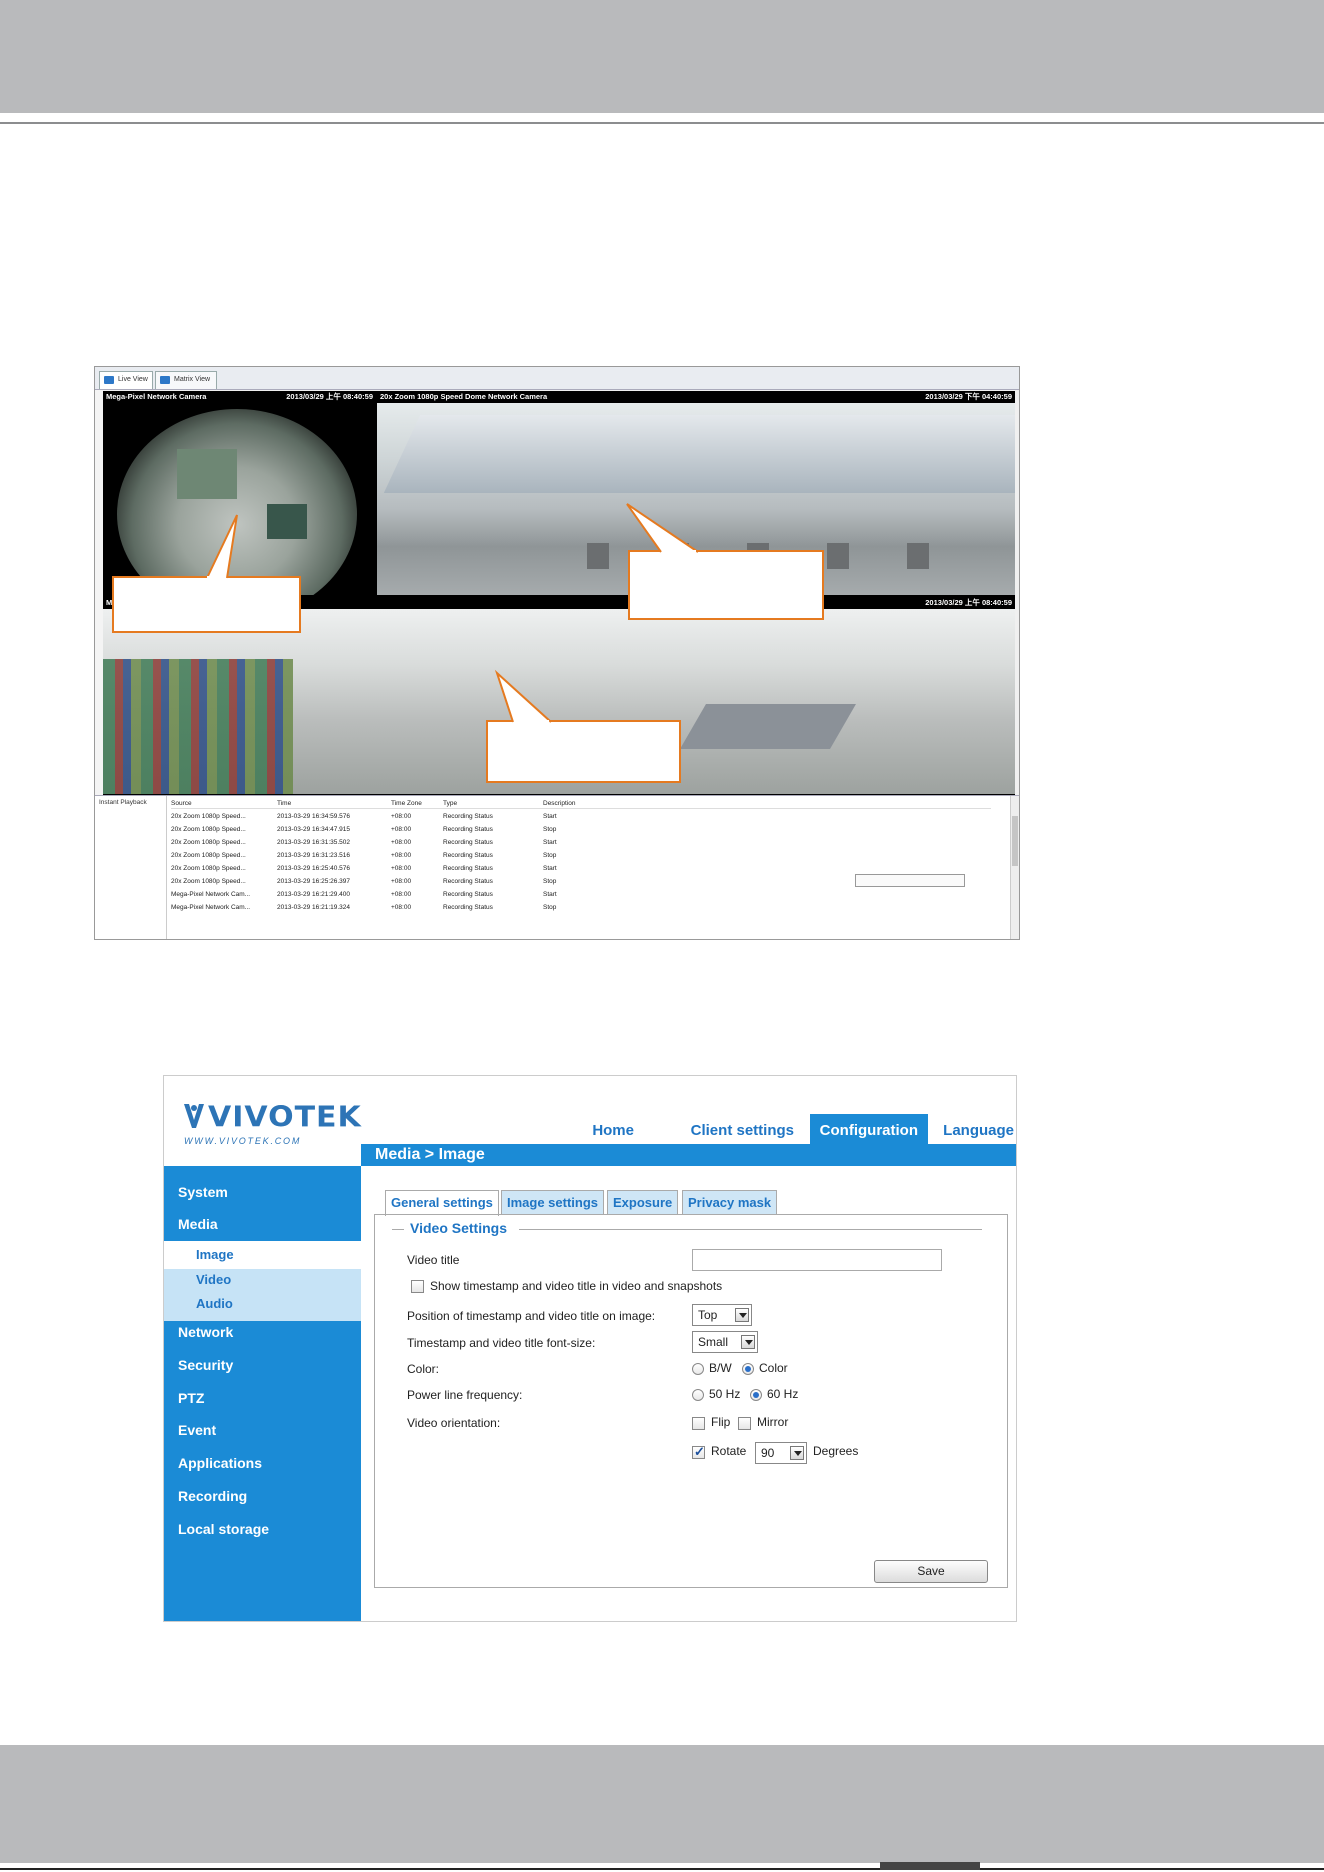  I want to click on rotate-degrees-select: 90, so click(781, 1453).